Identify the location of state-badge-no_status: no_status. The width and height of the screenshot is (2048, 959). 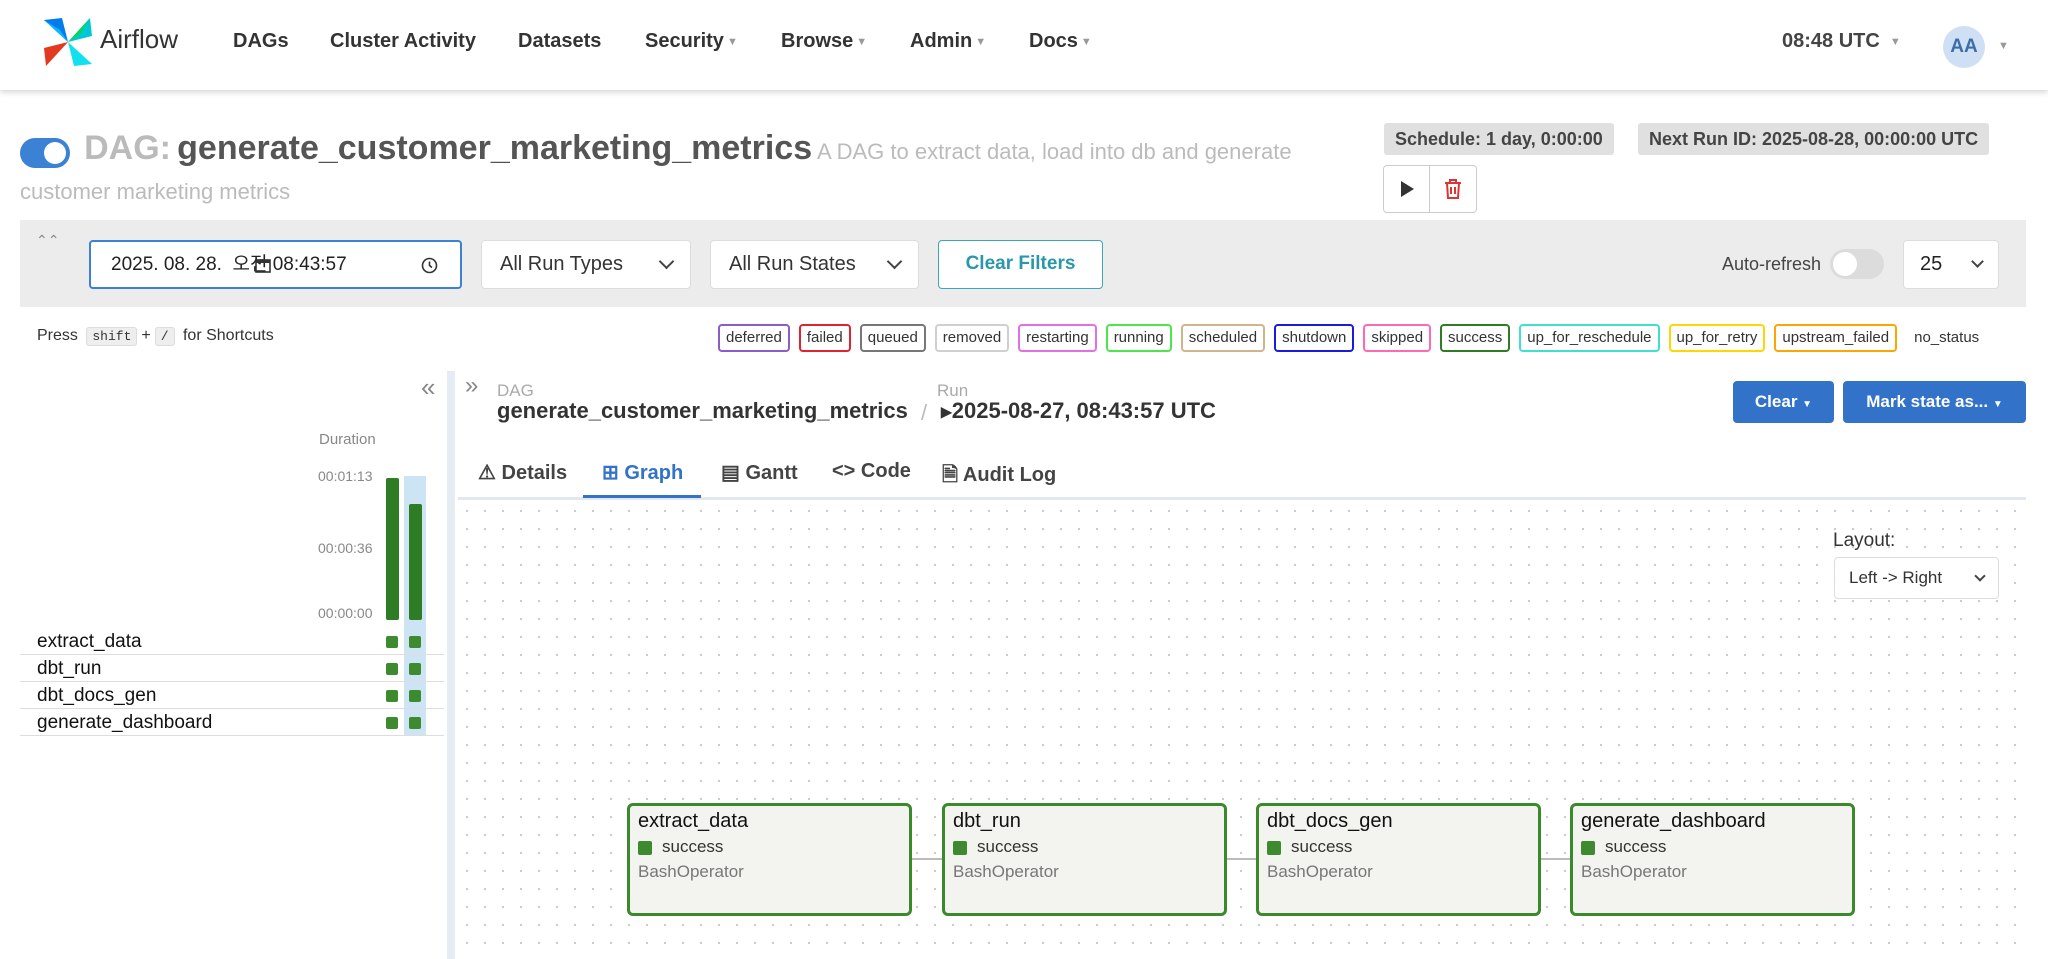
(1946, 338).